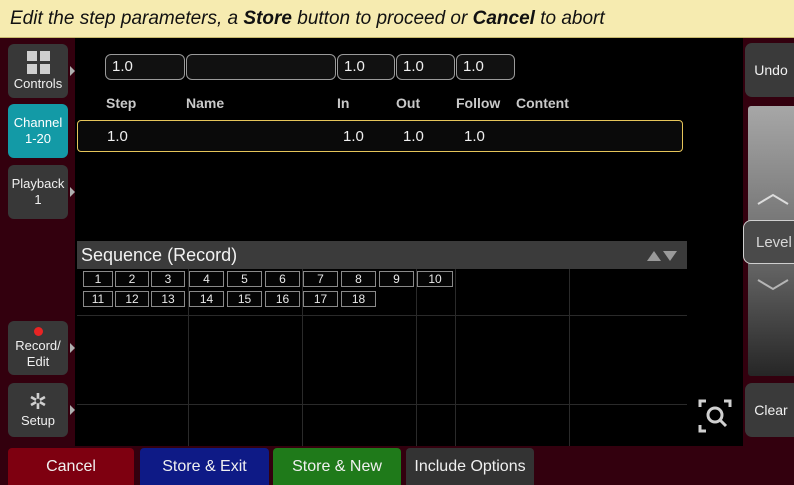 The width and height of the screenshot is (794, 485). Describe the element at coordinates (98, 279) in the screenshot. I see `sequence-step: 1` at that location.